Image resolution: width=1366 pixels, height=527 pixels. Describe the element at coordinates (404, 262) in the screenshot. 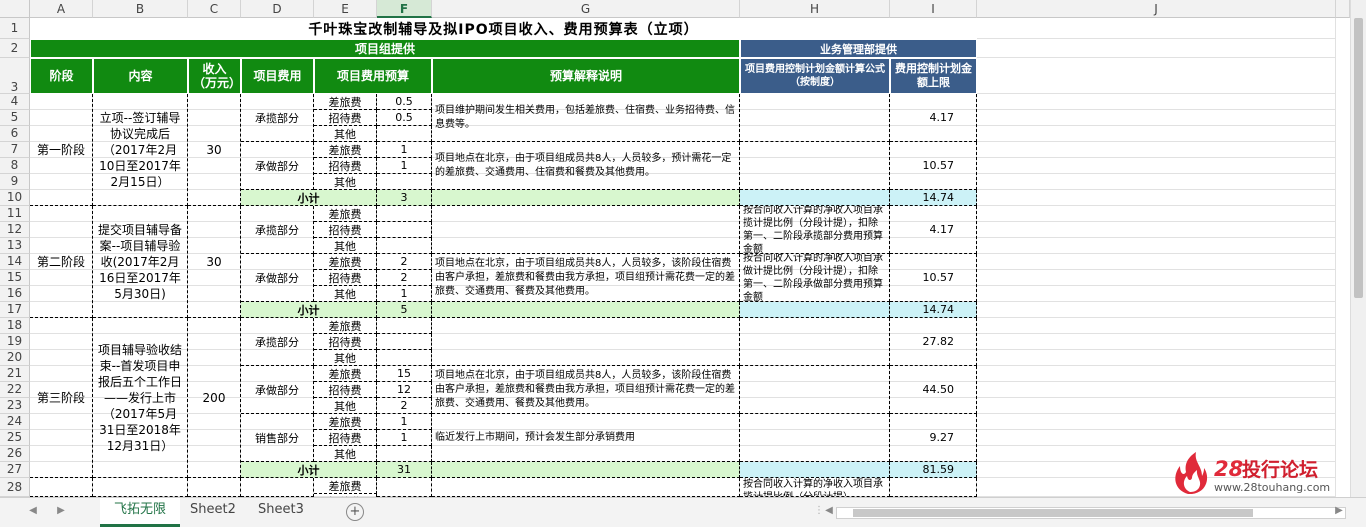

I see `fee-value-travel: 2` at that location.